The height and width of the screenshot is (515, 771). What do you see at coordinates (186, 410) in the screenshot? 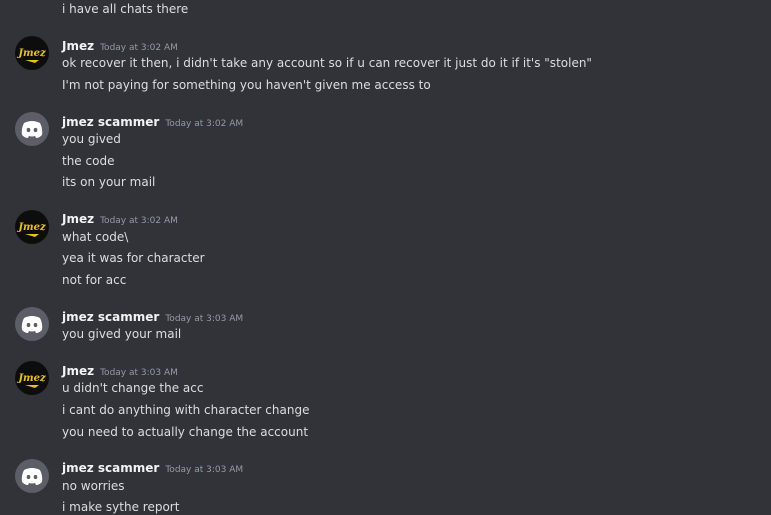
I see `message-line: i cant do anything with character change` at bounding box center [186, 410].